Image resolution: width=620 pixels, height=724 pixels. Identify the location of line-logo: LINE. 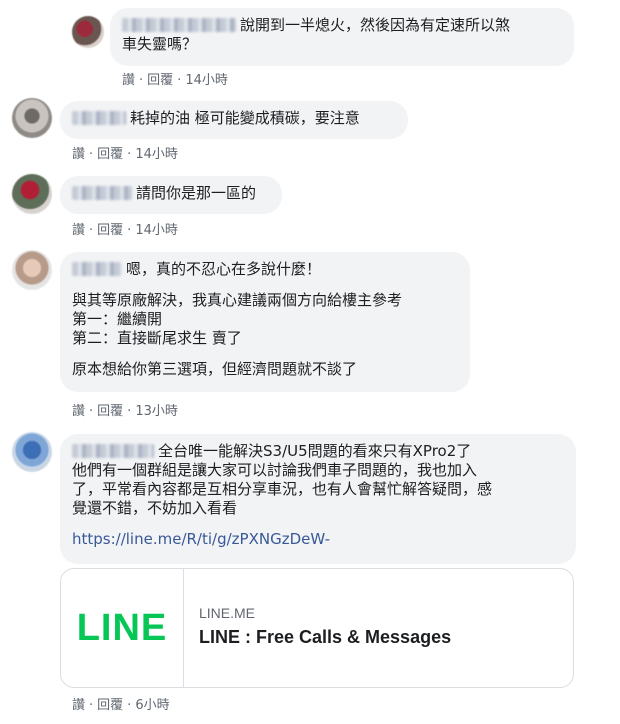
(122, 628).